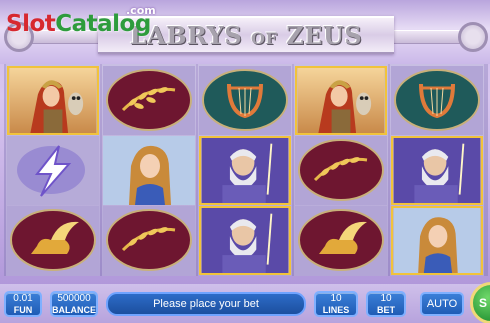 Image resolution: width=490 pixels, height=323 pixels. I want to click on coin-value: 0.01, so click(23, 298).